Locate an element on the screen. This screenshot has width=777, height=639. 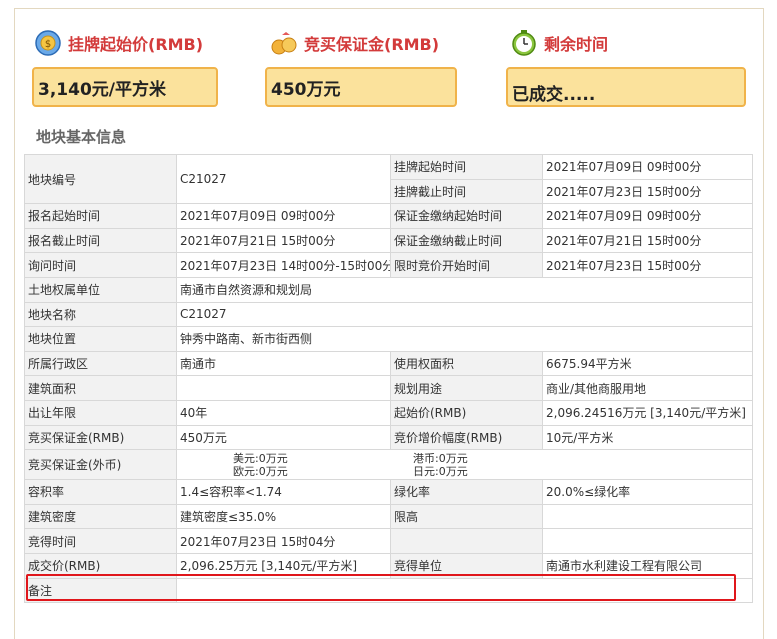
bid-increment-label: 竞价增价幅度(RMB) is located at coordinates (466, 437).